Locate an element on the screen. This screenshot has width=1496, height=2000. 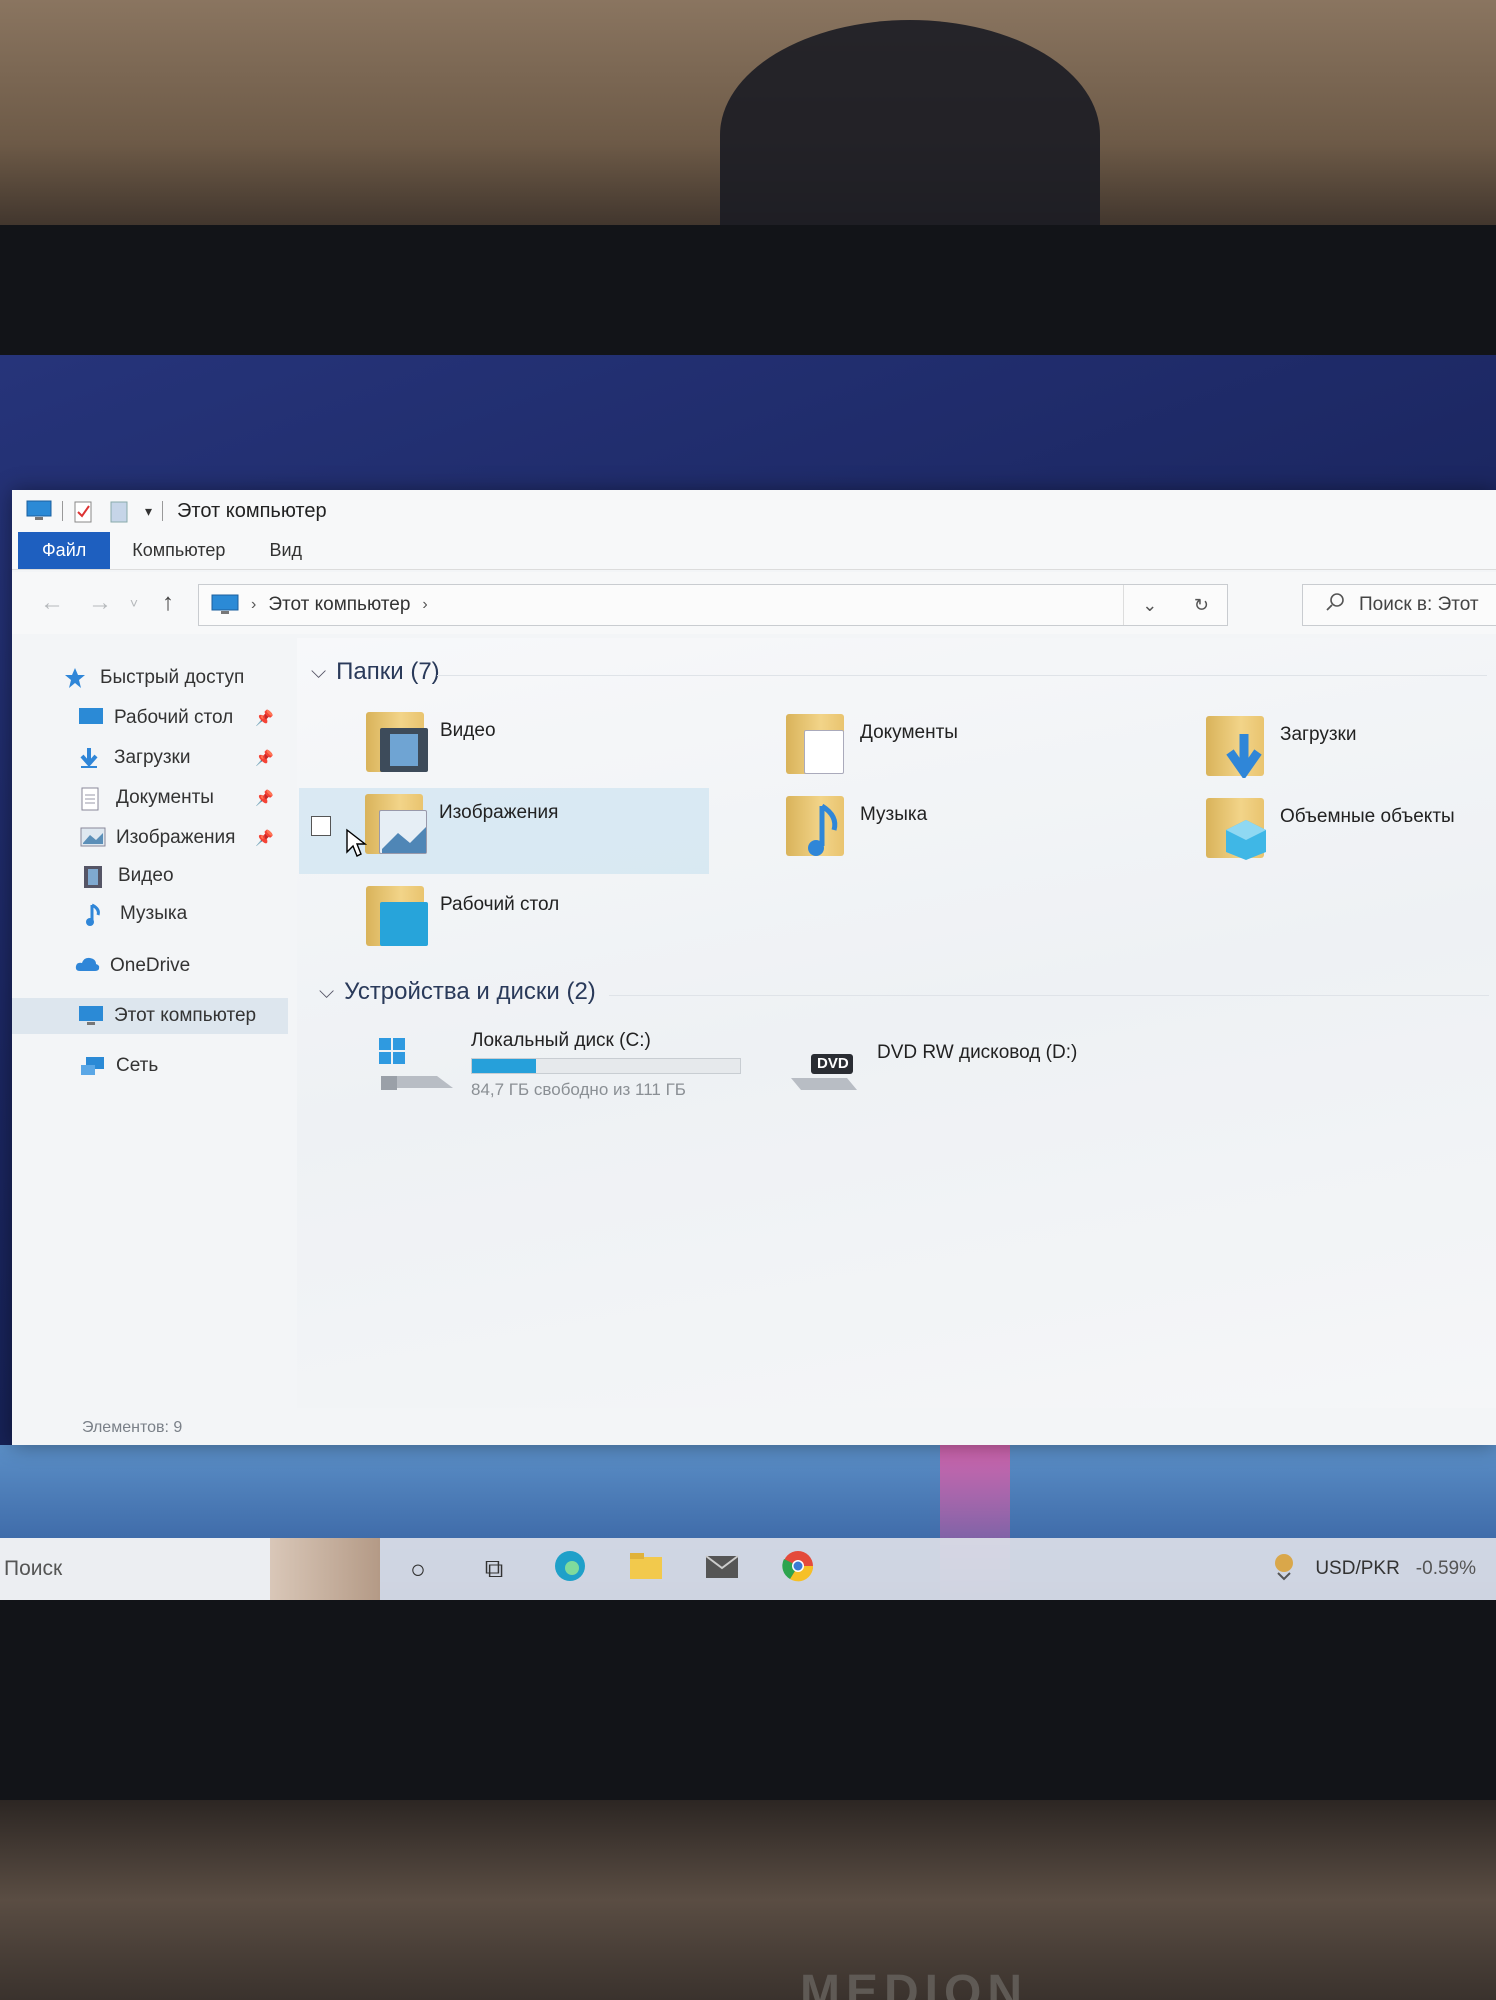
currency-change: -0.59% is located at coordinates (1446, 1569).